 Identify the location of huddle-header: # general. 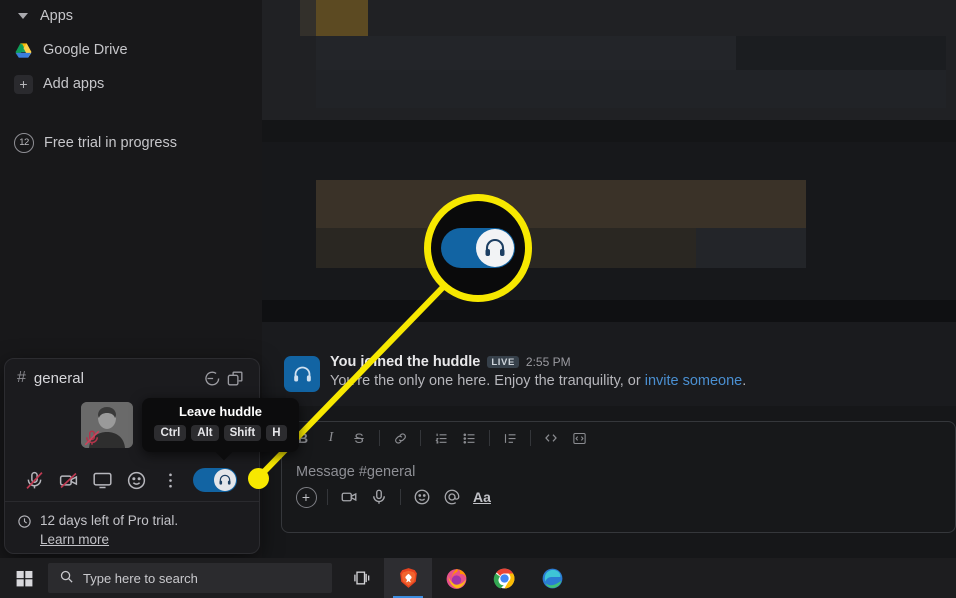
(132, 378).